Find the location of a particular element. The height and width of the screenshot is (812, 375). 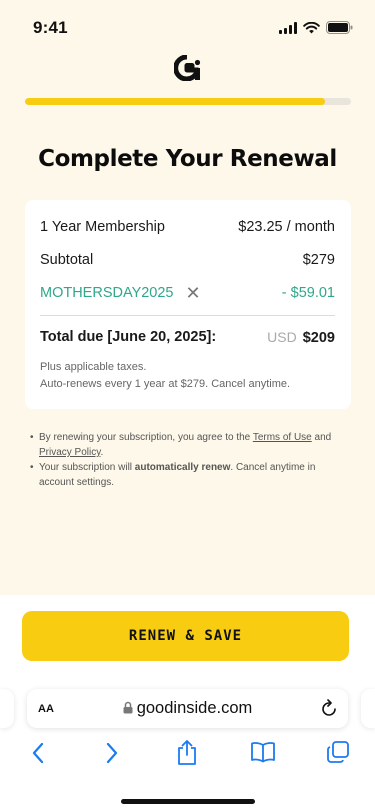

battery-icon is located at coordinates (339, 27).